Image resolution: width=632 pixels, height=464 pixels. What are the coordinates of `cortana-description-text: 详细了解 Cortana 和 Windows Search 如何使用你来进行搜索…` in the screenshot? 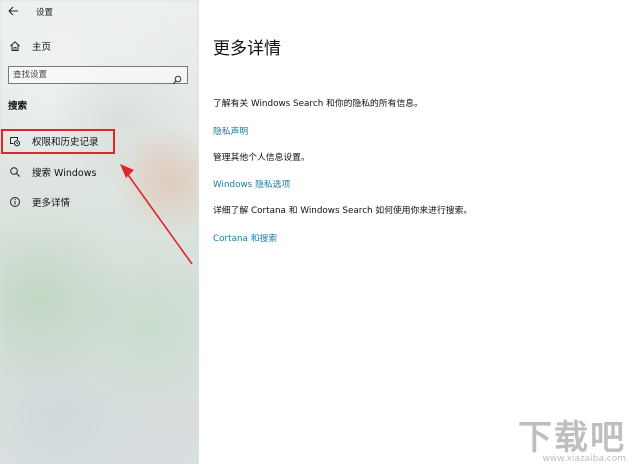 It's located at (343, 211).